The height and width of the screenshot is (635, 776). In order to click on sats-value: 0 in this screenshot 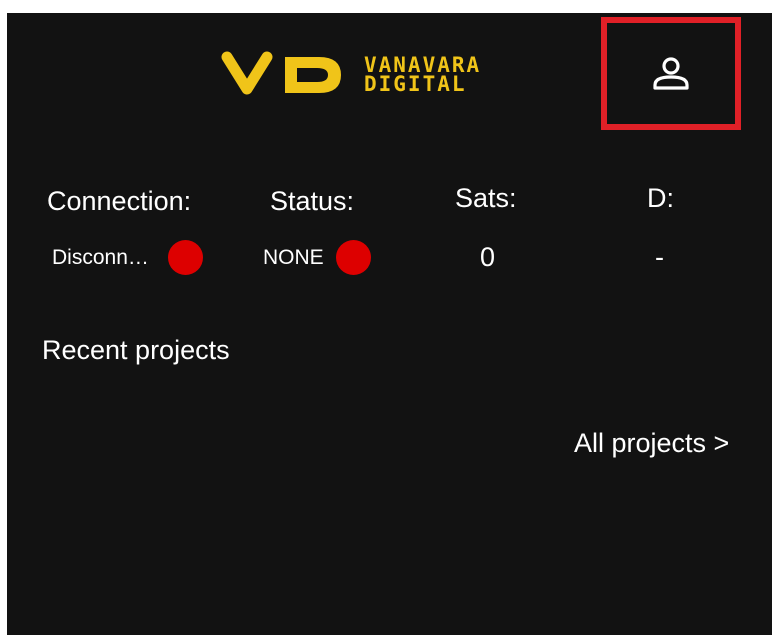, I will do `click(488, 257)`.